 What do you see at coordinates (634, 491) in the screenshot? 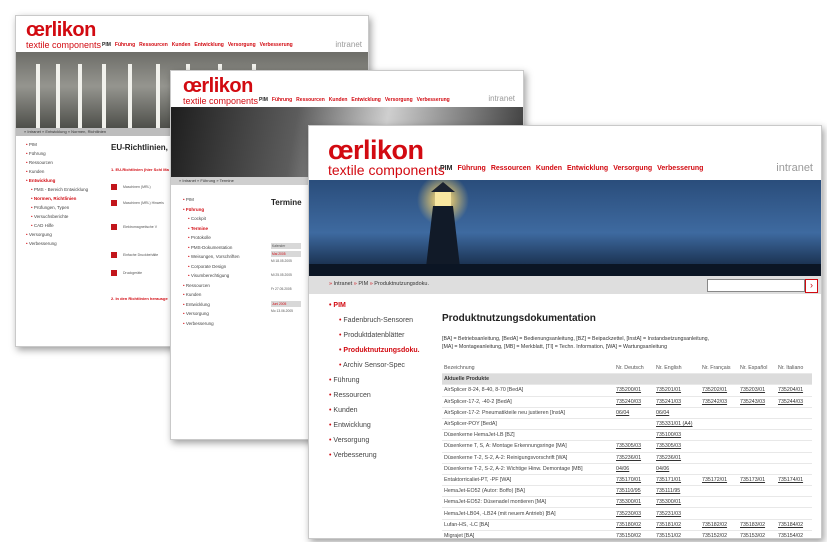
I see `document-number-link: 735110/95` at bounding box center [634, 491].